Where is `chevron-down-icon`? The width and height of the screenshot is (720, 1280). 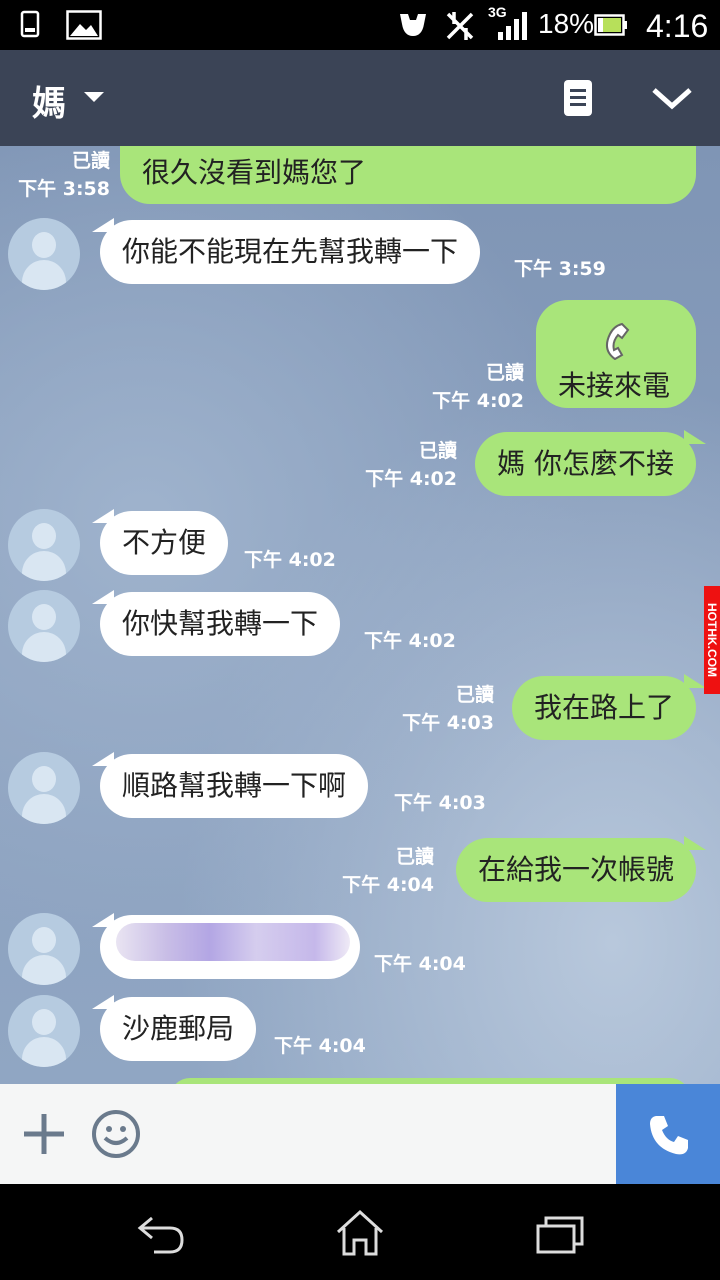
chevron-down-icon is located at coordinates (94, 97).